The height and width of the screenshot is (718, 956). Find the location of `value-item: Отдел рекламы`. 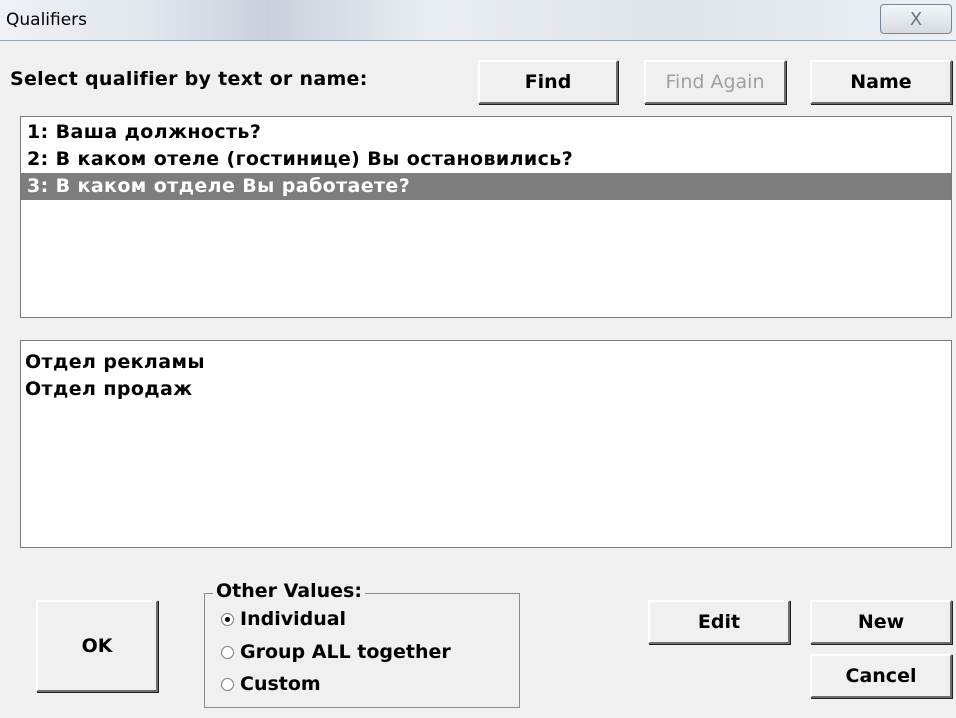

value-item: Отдел рекламы is located at coordinates (486, 362).